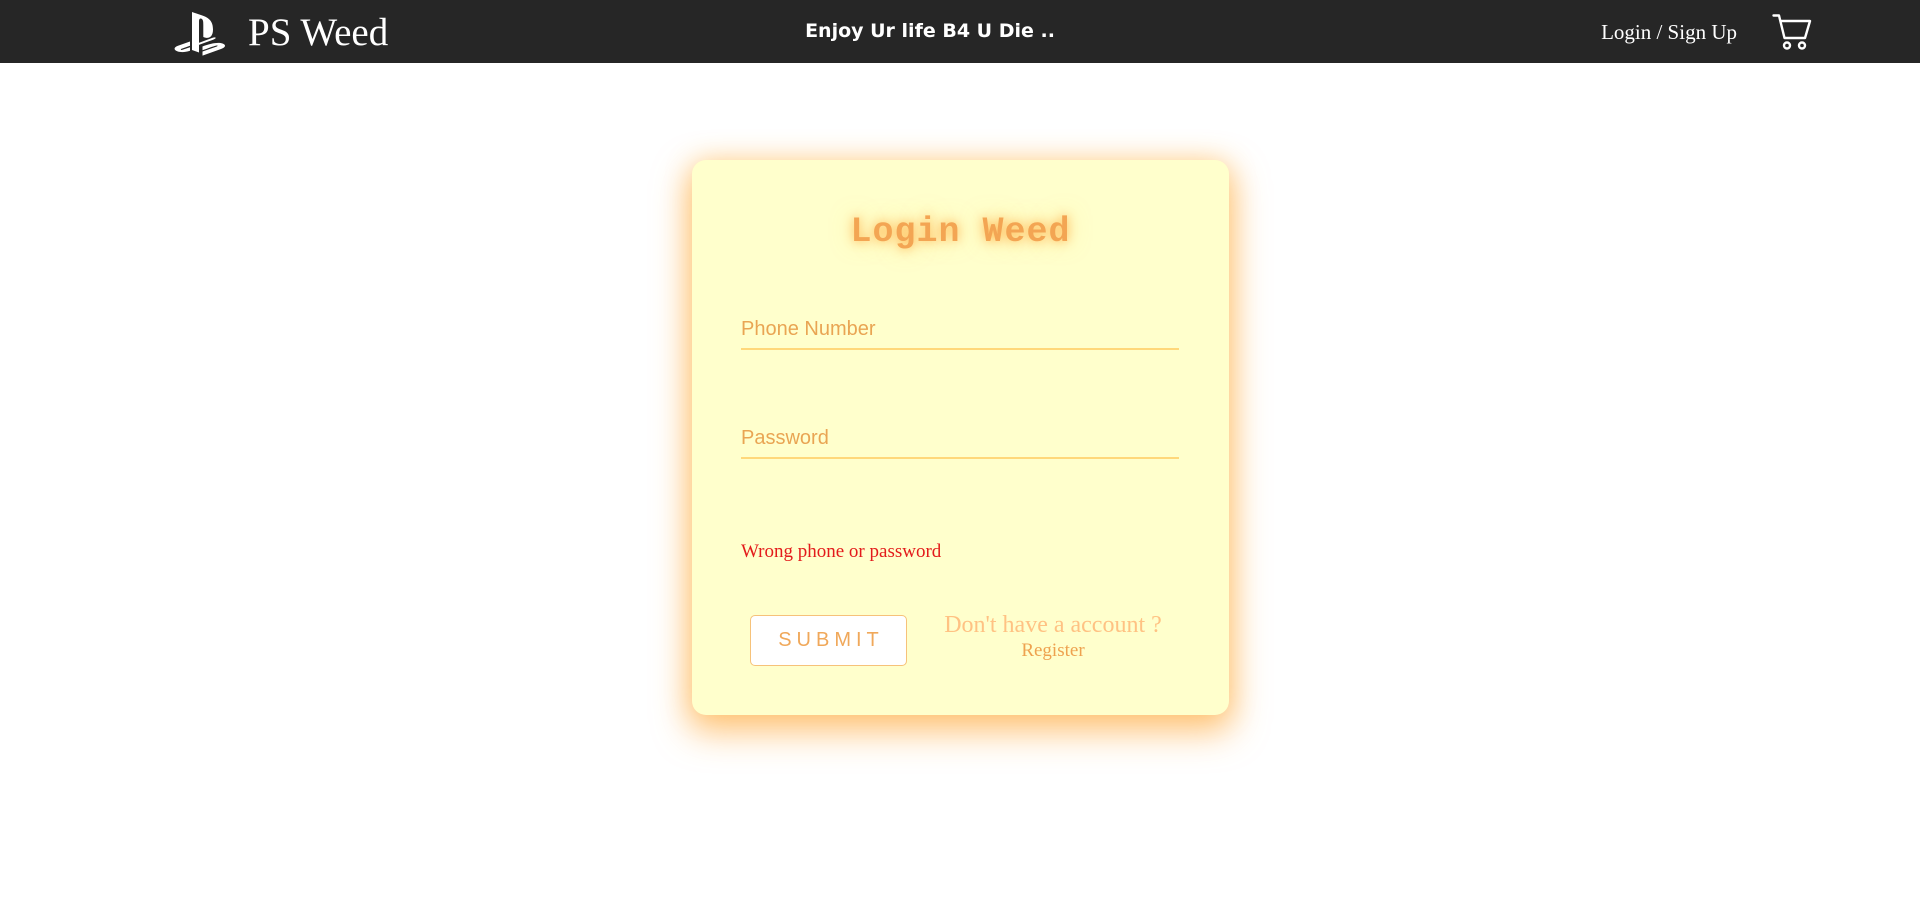 This screenshot has height=910, width=1920. Describe the element at coordinates (930, 31) in the screenshot. I see `header-tagline: Enjoy Ur life B4 U Die ..` at that location.